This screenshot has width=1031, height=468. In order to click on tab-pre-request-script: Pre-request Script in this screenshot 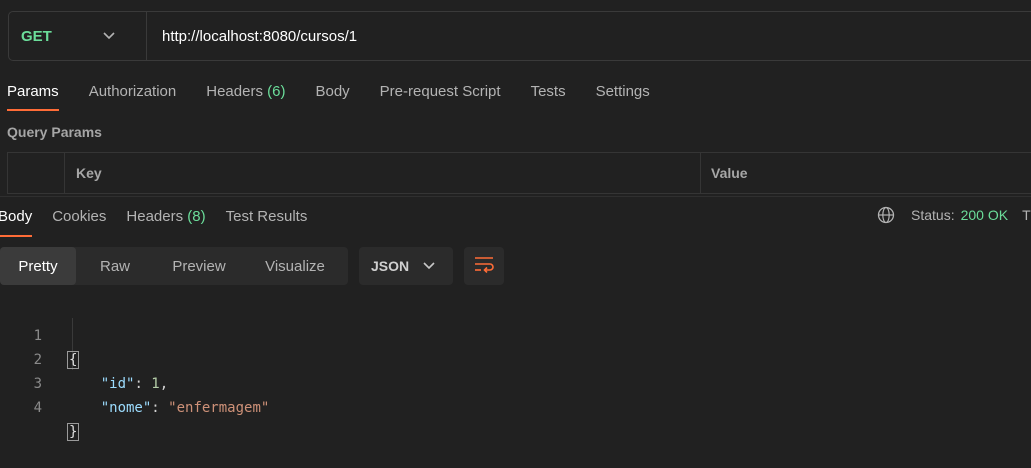, I will do `click(440, 97)`.